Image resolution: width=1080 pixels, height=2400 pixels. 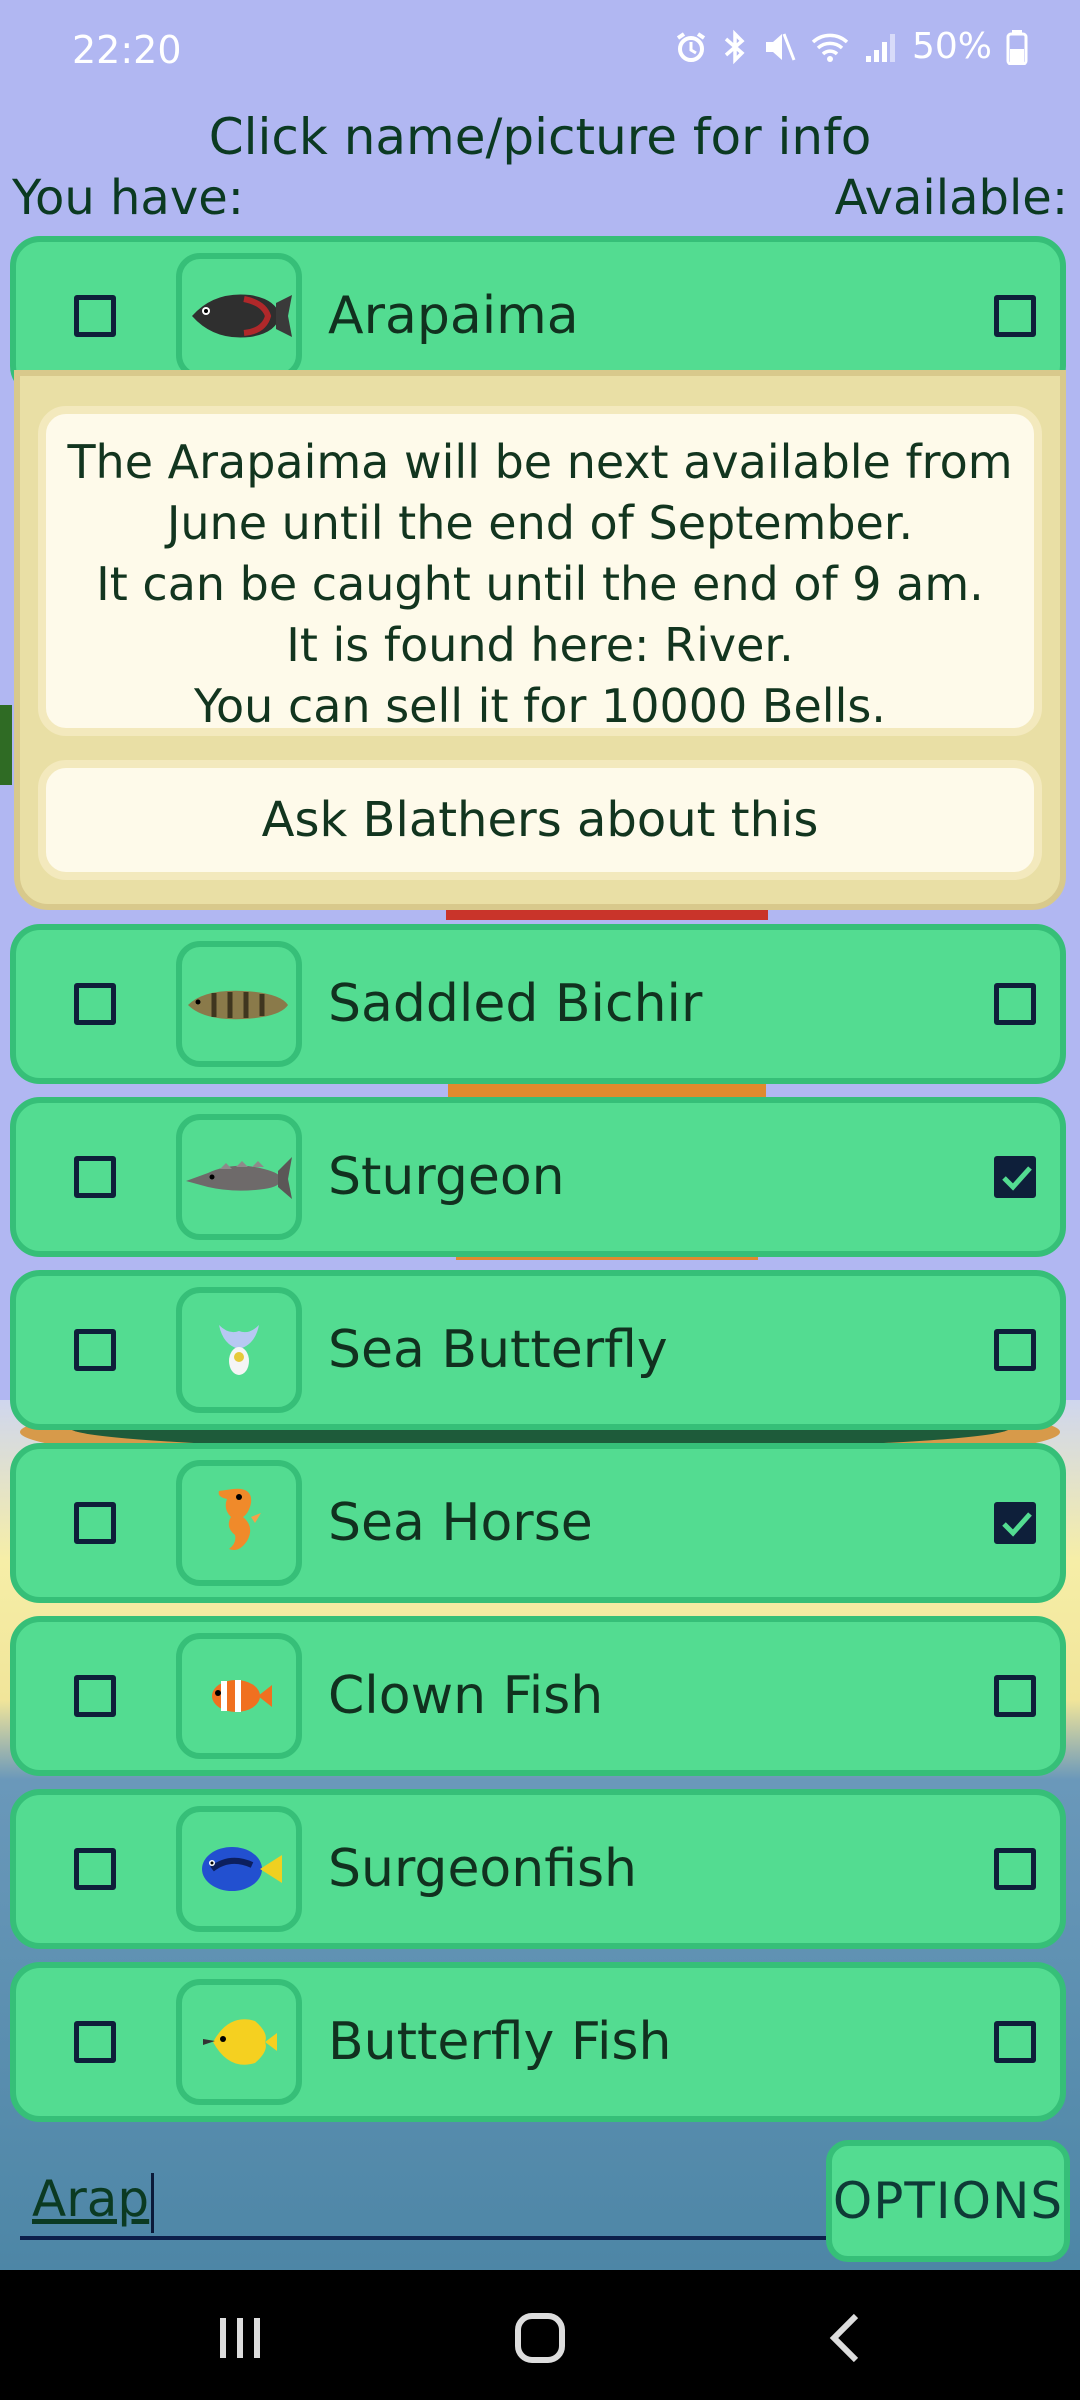 I want to click on home-icon, so click(x=540, y=2338).